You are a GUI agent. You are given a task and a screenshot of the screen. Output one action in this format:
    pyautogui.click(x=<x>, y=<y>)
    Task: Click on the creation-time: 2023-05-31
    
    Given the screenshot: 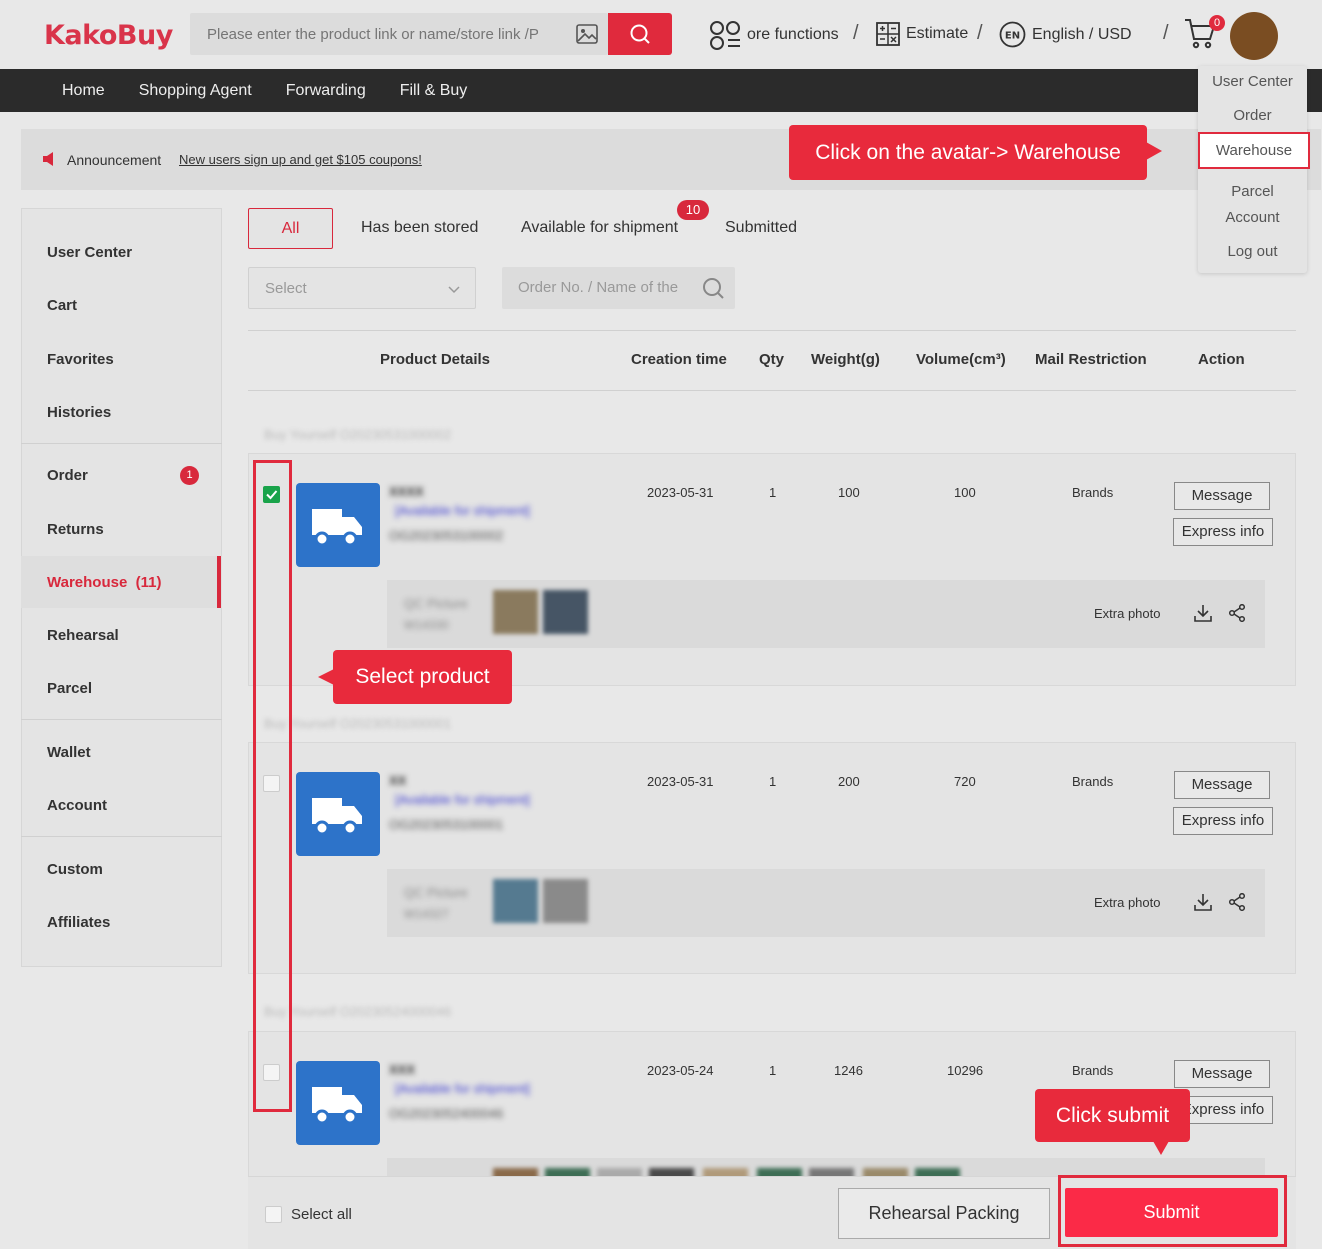 What is the action you would take?
    pyautogui.click(x=680, y=492)
    